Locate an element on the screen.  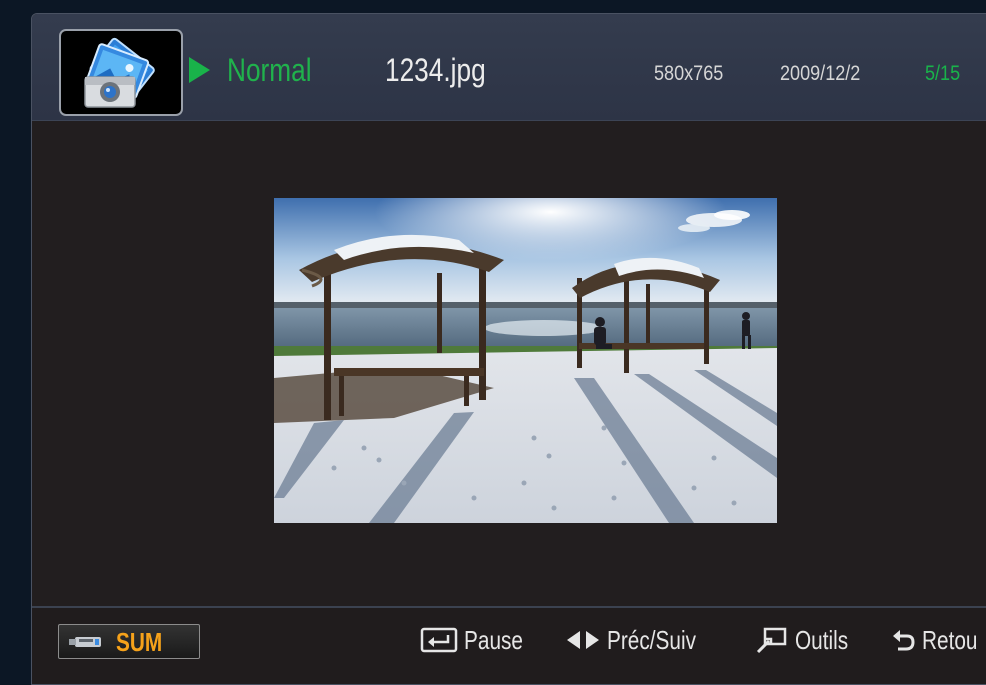
return-button: Retou is located at coordinates (938, 640).